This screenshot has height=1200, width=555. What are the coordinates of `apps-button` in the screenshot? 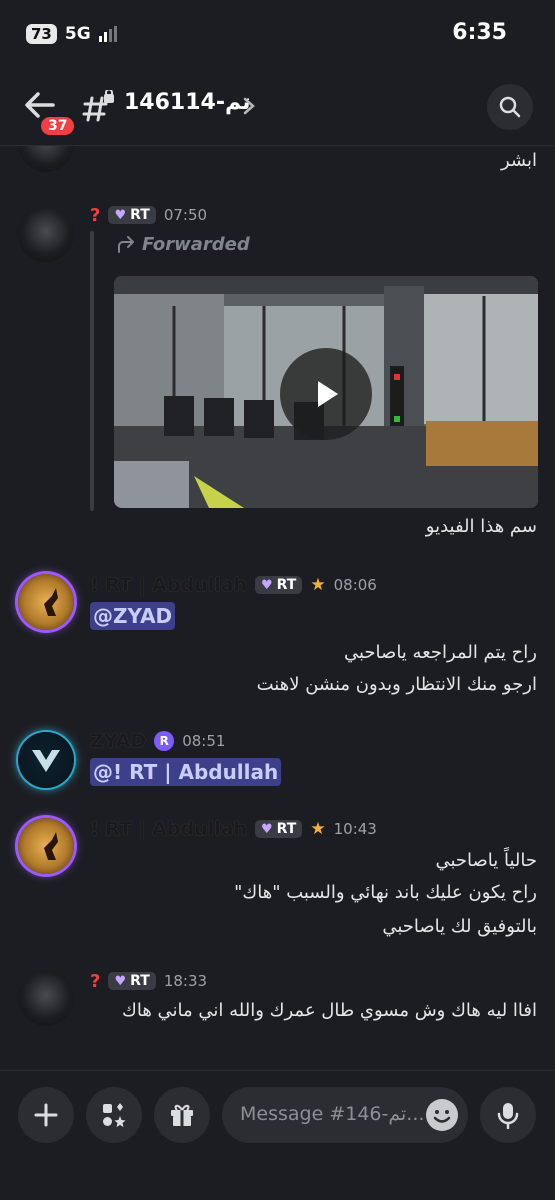 It's located at (114, 1115).